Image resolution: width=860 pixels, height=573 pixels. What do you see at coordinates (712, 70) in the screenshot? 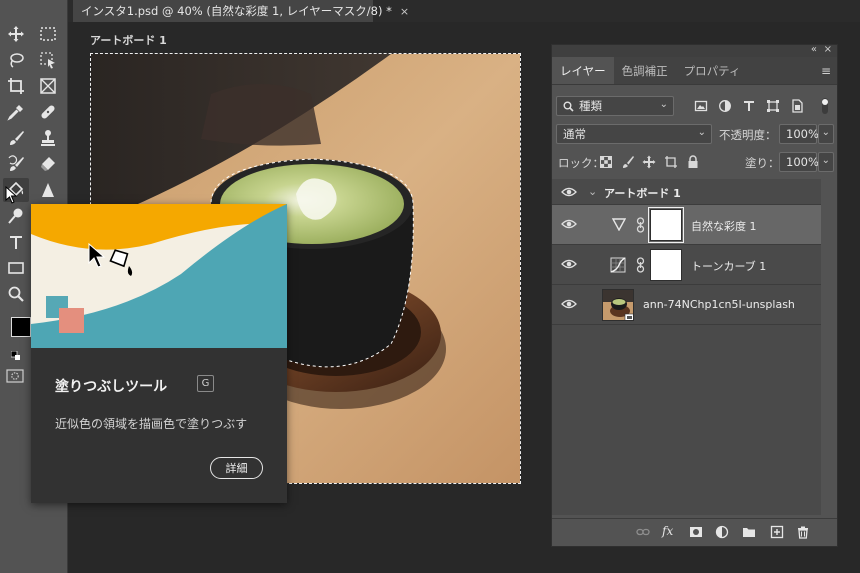
I see `tab-properties: プロパティ` at bounding box center [712, 70].